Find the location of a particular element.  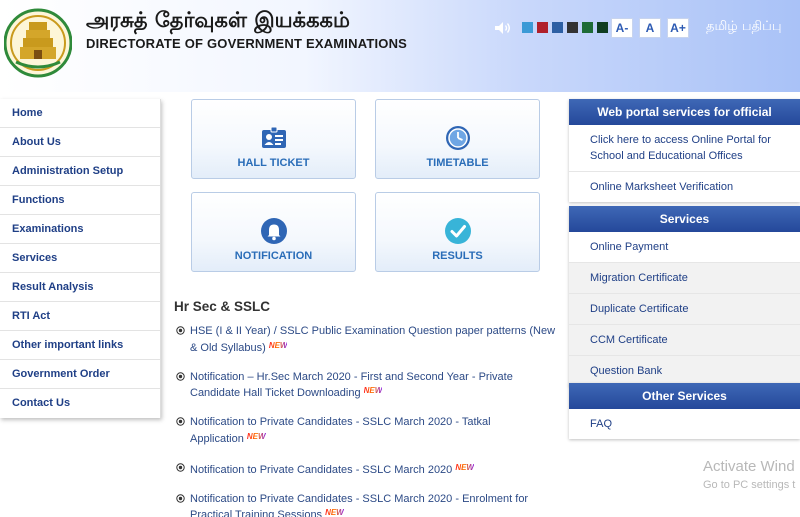

results-tile: RESULTS is located at coordinates (457, 232).